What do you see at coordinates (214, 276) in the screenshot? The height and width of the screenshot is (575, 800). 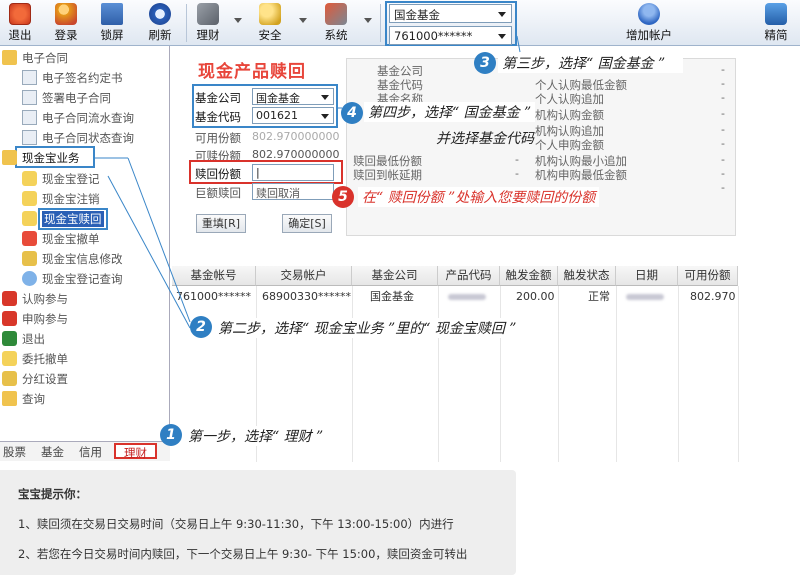 I see `table-header: 基金帐号` at bounding box center [214, 276].